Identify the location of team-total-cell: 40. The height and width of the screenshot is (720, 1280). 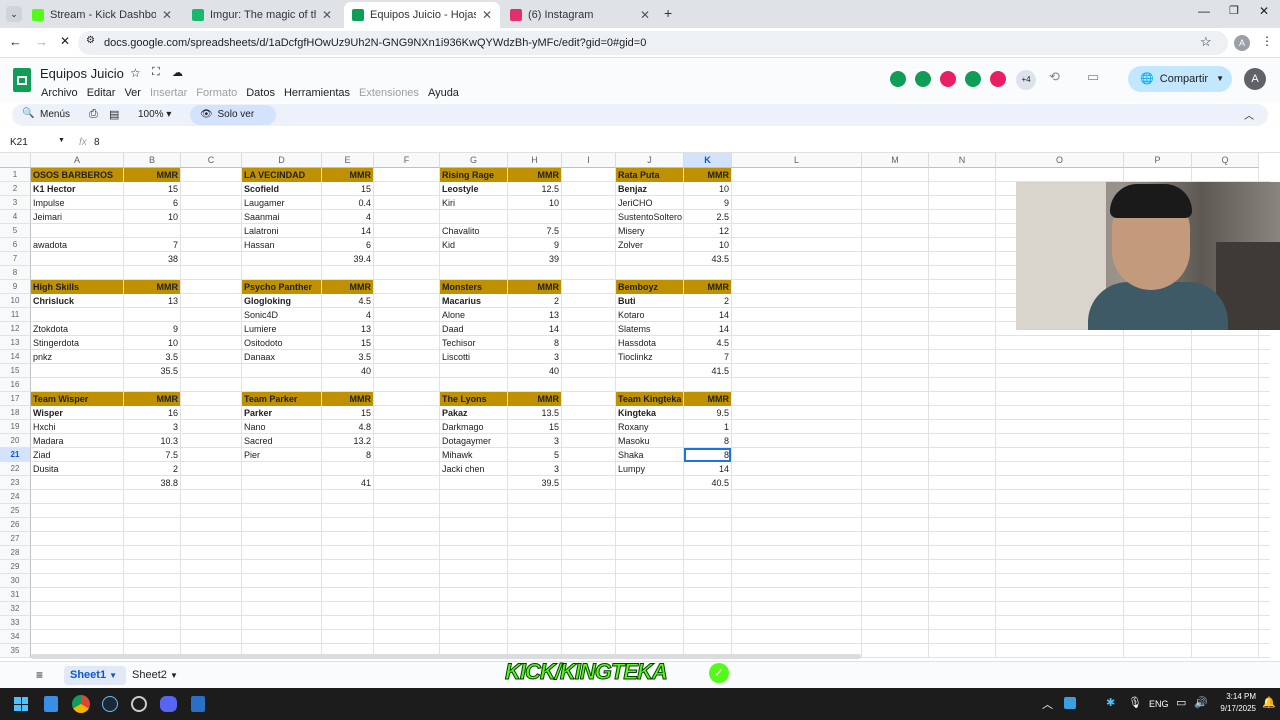
(347, 371).